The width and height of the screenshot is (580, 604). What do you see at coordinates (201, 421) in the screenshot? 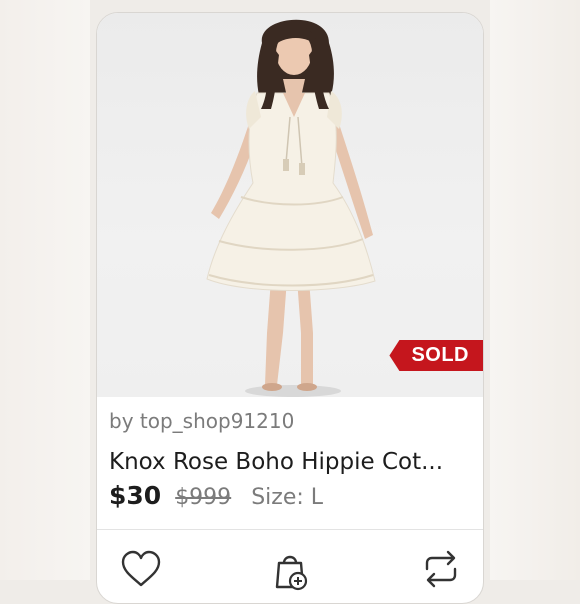
I see `seller-username: by top_shop91210` at bounding box center [201, 421].